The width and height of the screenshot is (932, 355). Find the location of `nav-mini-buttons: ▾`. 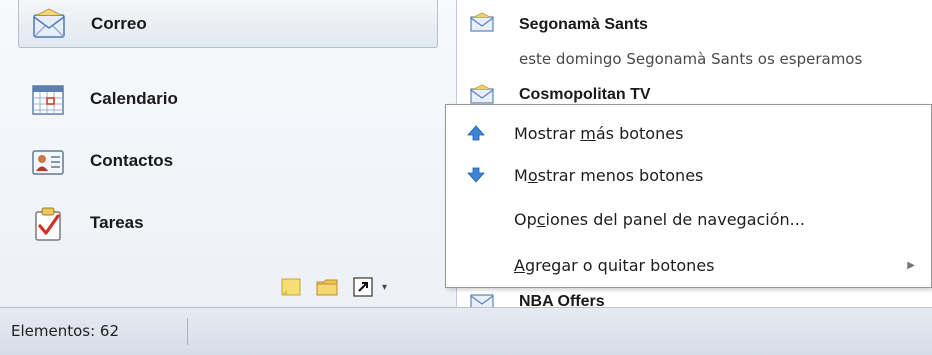

nav-mini-buttons: ▾ is located at coordinates (333, 287).